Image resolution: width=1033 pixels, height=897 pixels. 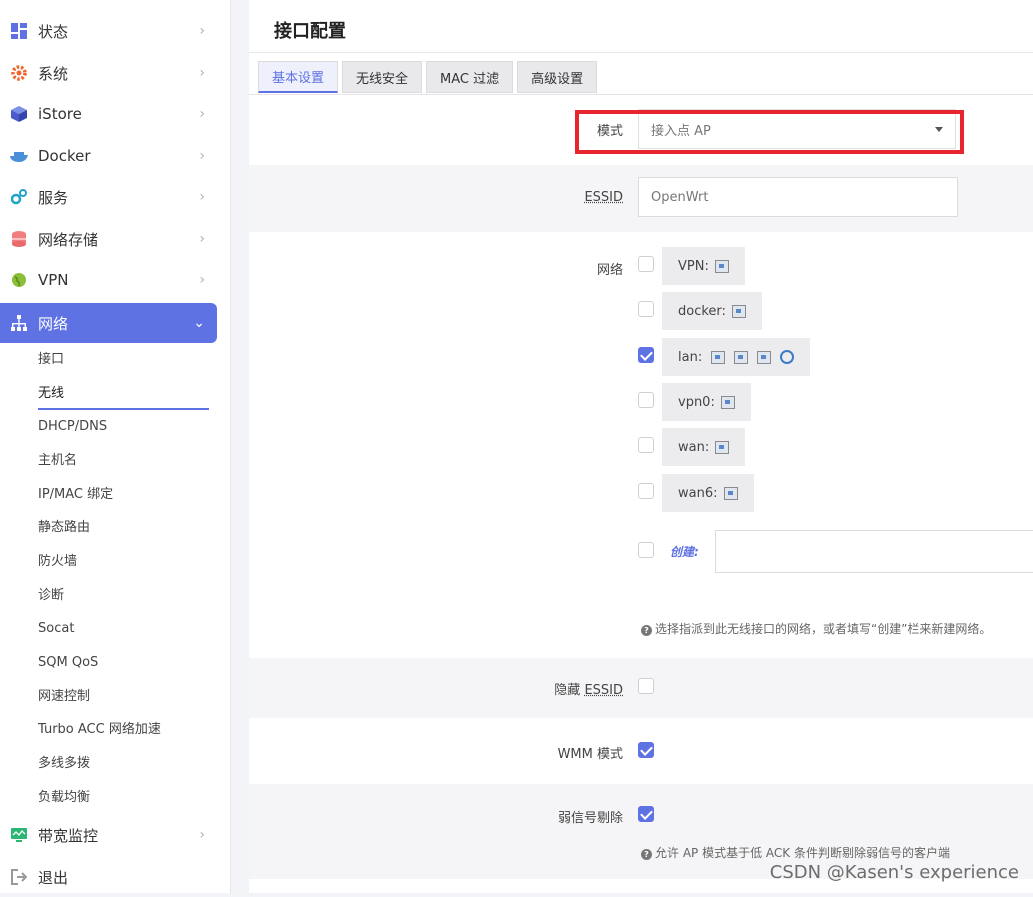 I want to click on wmm-checkbox, so click(x=646, y=750).